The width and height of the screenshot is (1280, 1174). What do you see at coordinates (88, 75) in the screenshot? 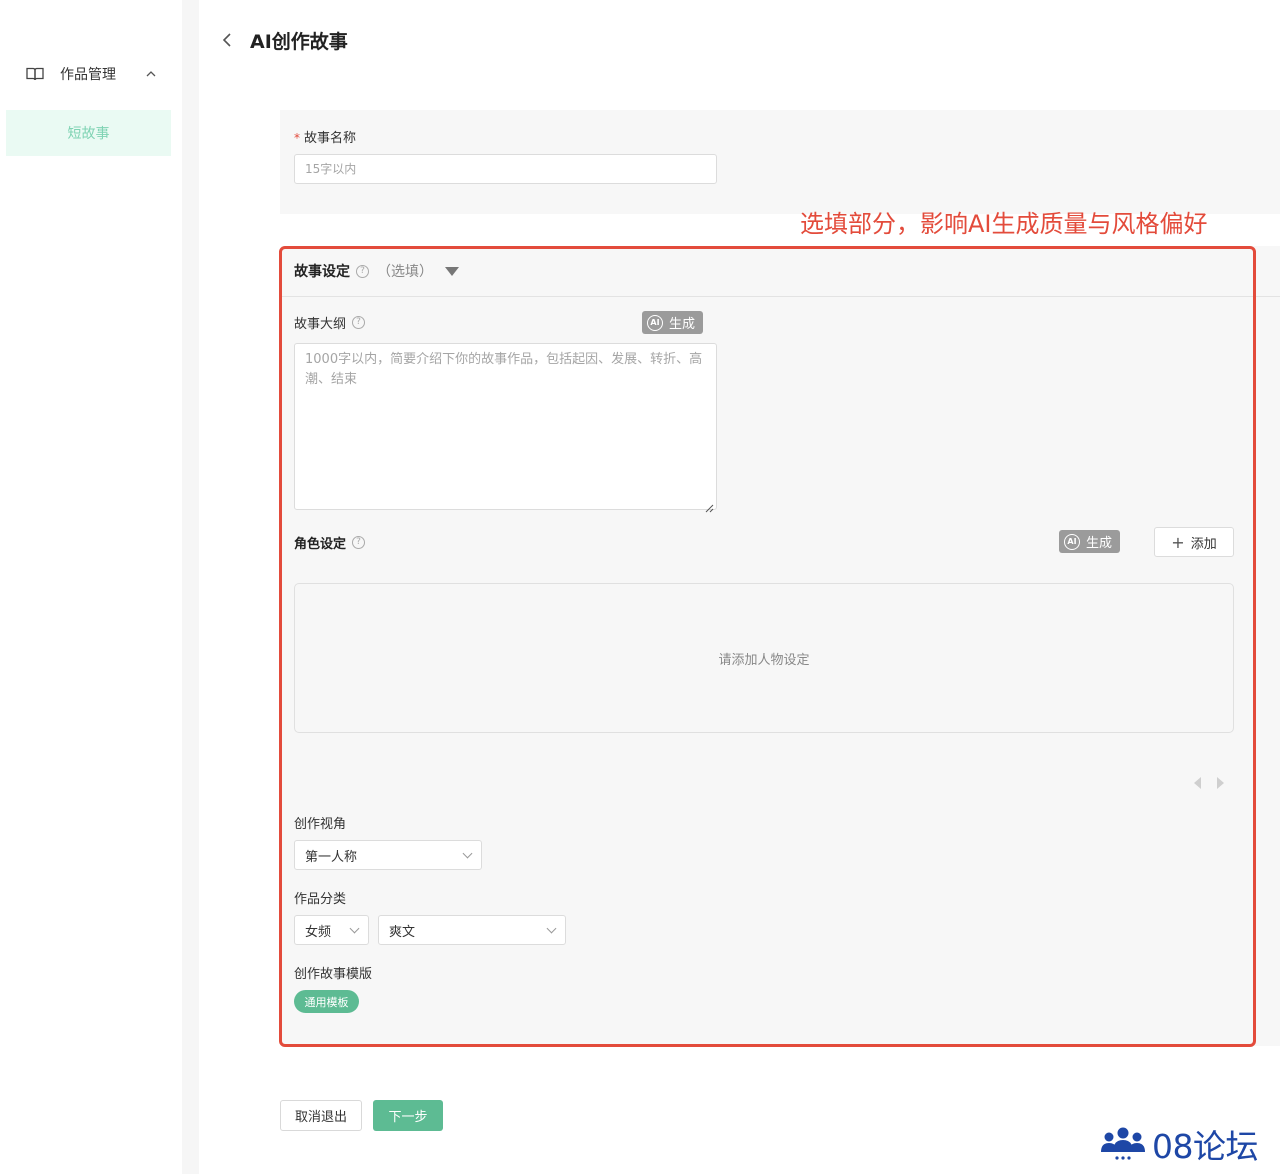
I see `sidebar-group-label: 作品管理` at bounding box center [88, 75].